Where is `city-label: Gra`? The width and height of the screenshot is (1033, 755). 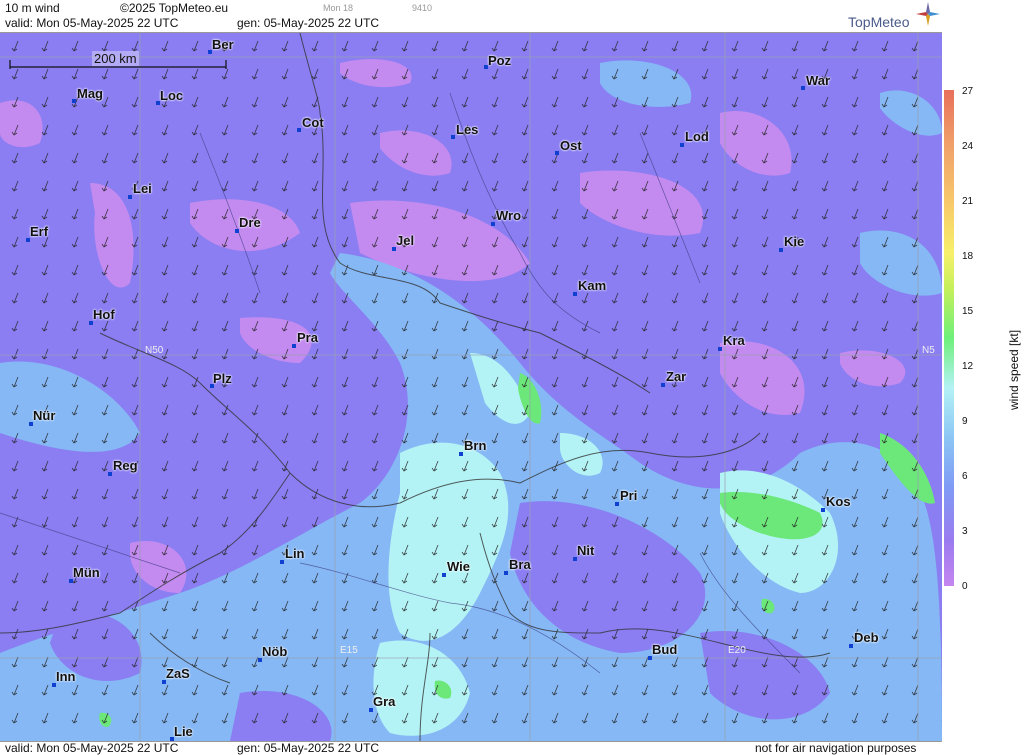 city-label: Gra is located at coordinates (384, 701).